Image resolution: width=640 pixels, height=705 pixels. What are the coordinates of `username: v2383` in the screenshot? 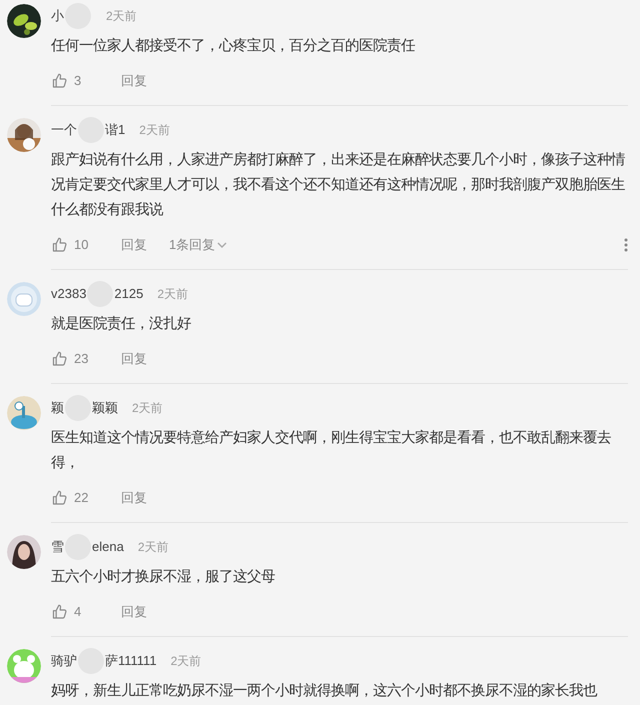 It's located at (68, 294).